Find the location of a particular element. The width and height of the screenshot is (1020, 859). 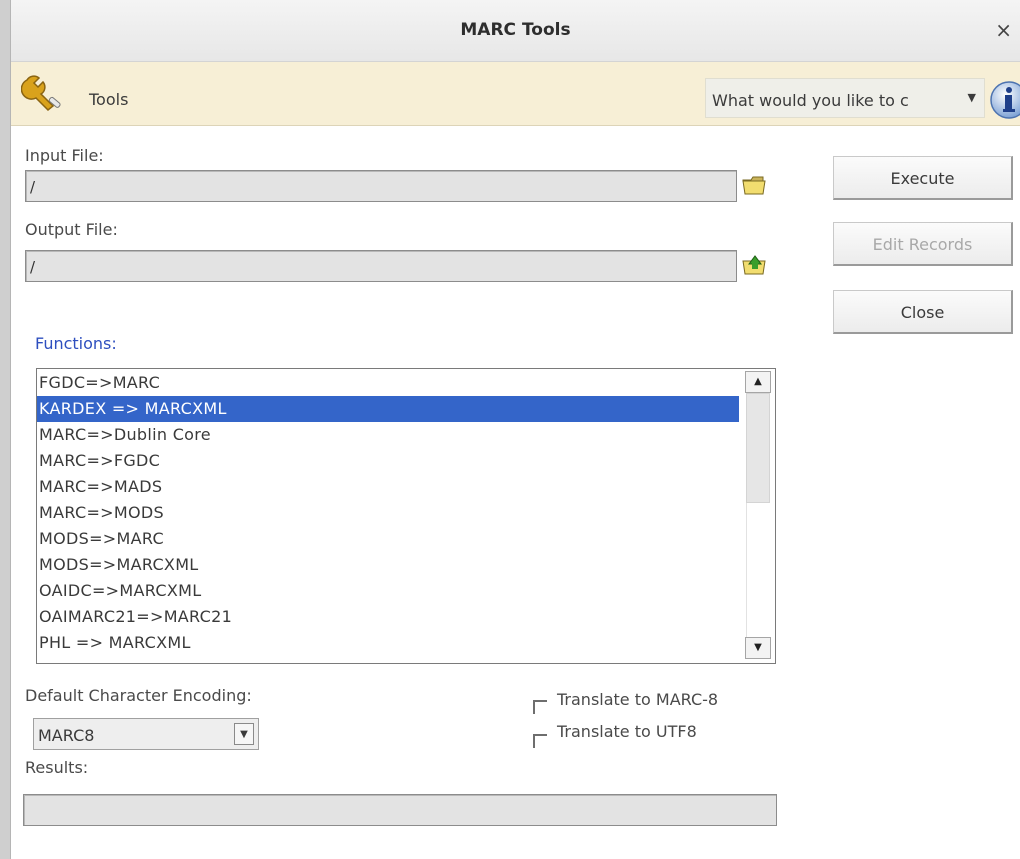

info-icon is located at coordinates (1004, 100).